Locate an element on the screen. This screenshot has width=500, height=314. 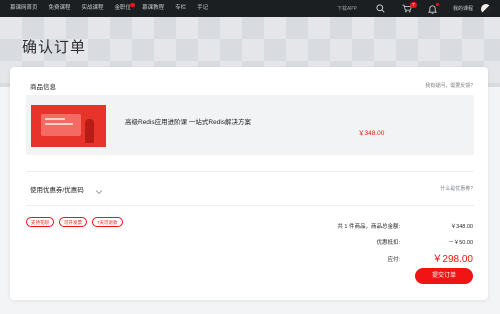
coupon-toggle: 使用优惠券/优惠码 is located at coordinates (57, 189).